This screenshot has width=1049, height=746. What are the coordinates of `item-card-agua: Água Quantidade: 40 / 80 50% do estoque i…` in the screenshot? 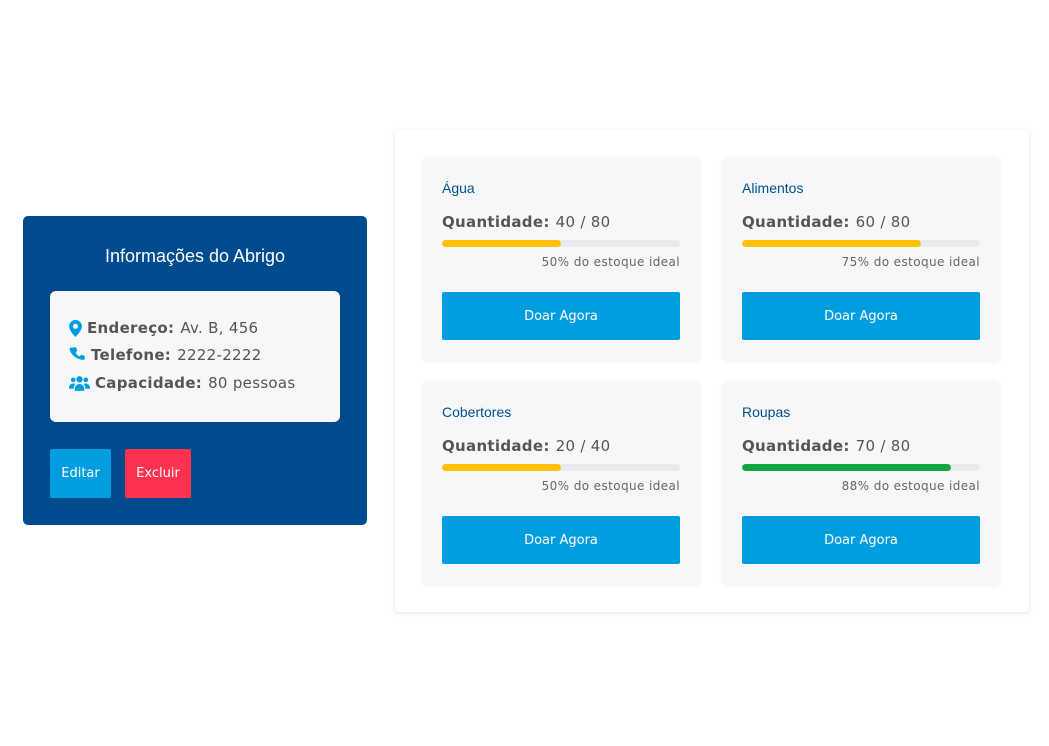 It's located at (561, 259).